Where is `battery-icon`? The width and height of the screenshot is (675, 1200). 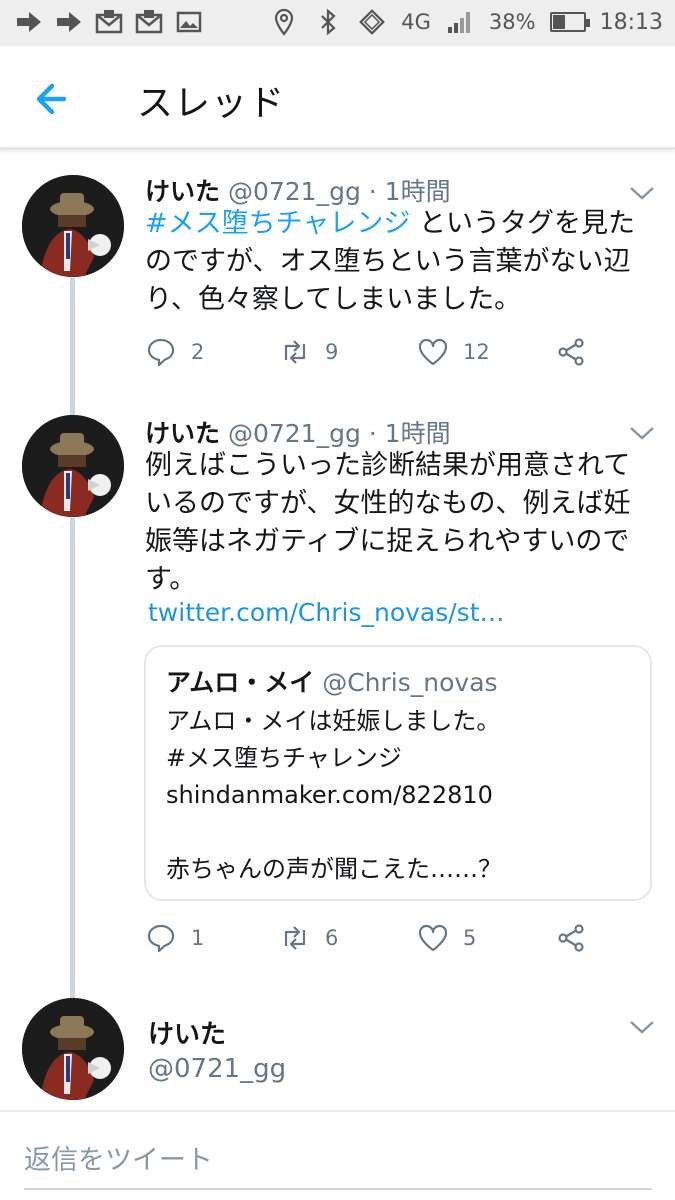 battery-icon is located at coordinates (569, 22).